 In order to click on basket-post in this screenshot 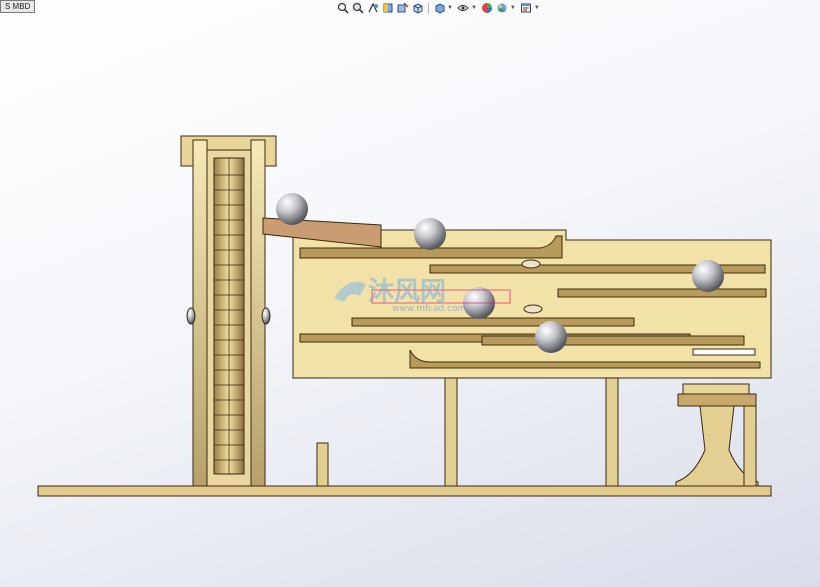, I will do `click(750, 446)`.